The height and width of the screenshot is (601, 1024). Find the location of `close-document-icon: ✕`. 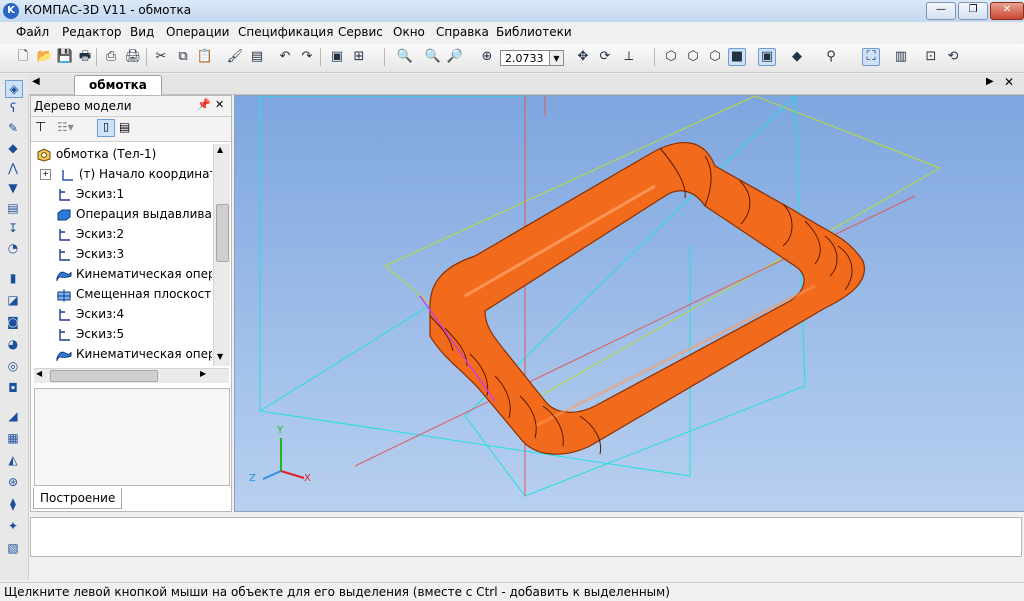

close-document-icon: ✕ is located at coordinates (1009, 82).